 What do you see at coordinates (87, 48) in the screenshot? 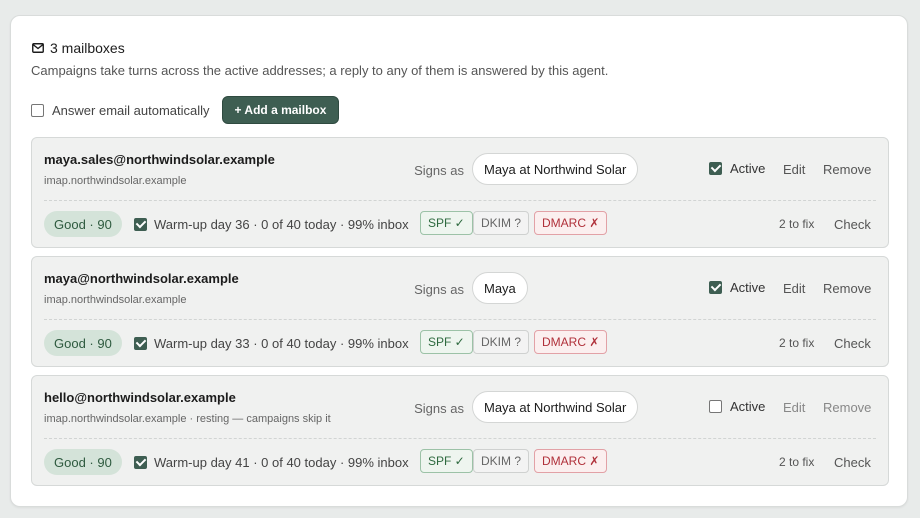
I see `page-title: 3 mailboxes` at bounding box center [87, 48].